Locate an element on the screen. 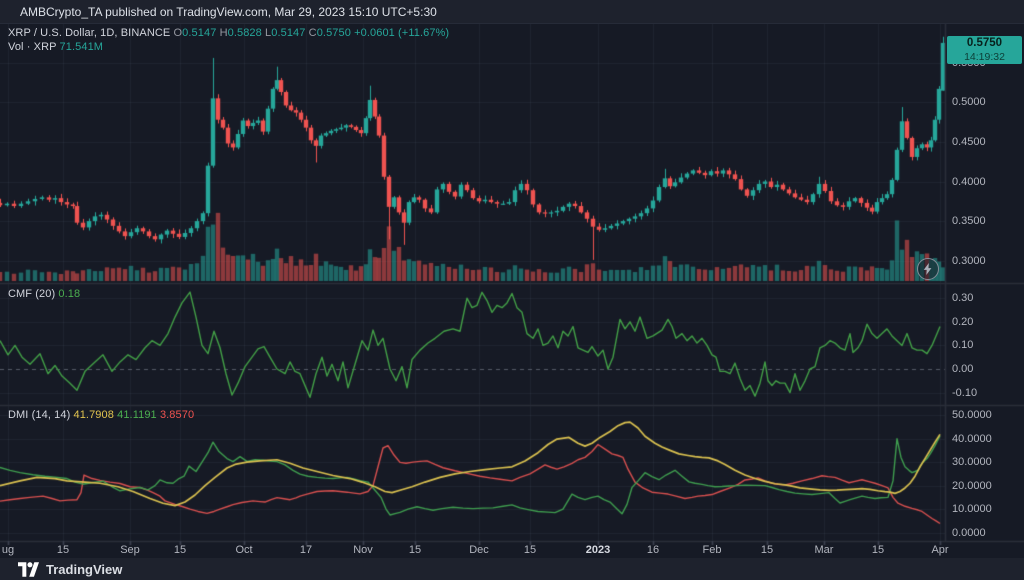 The width and height of the screenshot is (1024, 580). dmi-minusdi-value: 3.8570 is located at coordinates (177, 415).